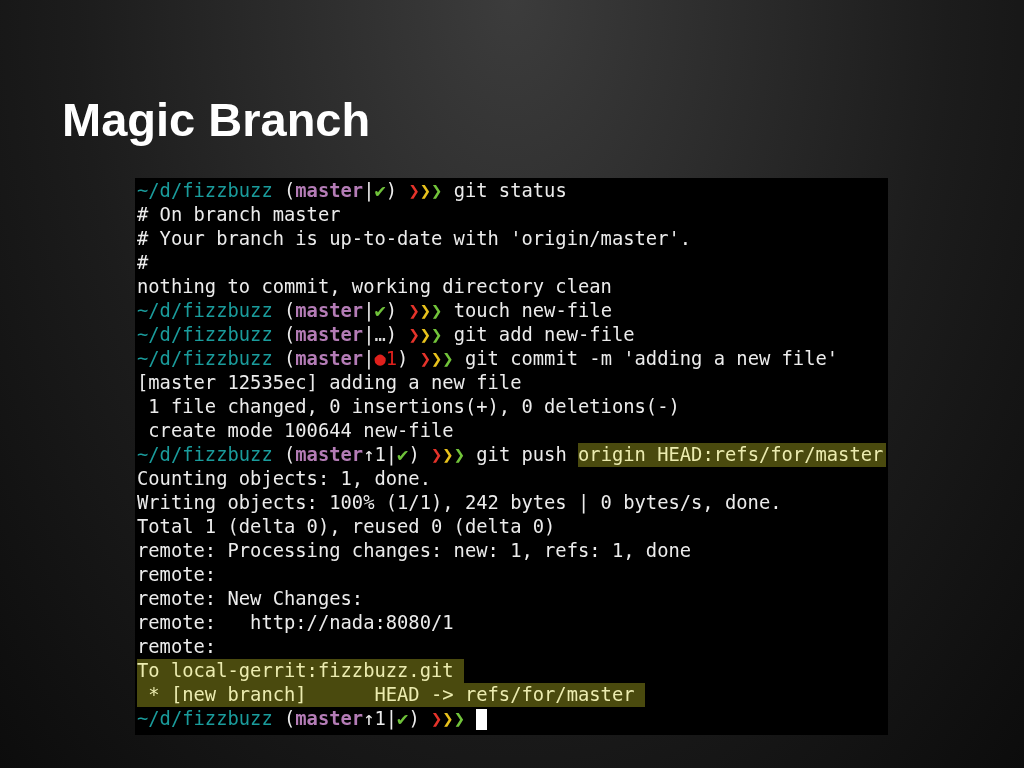  I want to click on output-line: [master 12535ec] adding a new file, so click(329, 383).